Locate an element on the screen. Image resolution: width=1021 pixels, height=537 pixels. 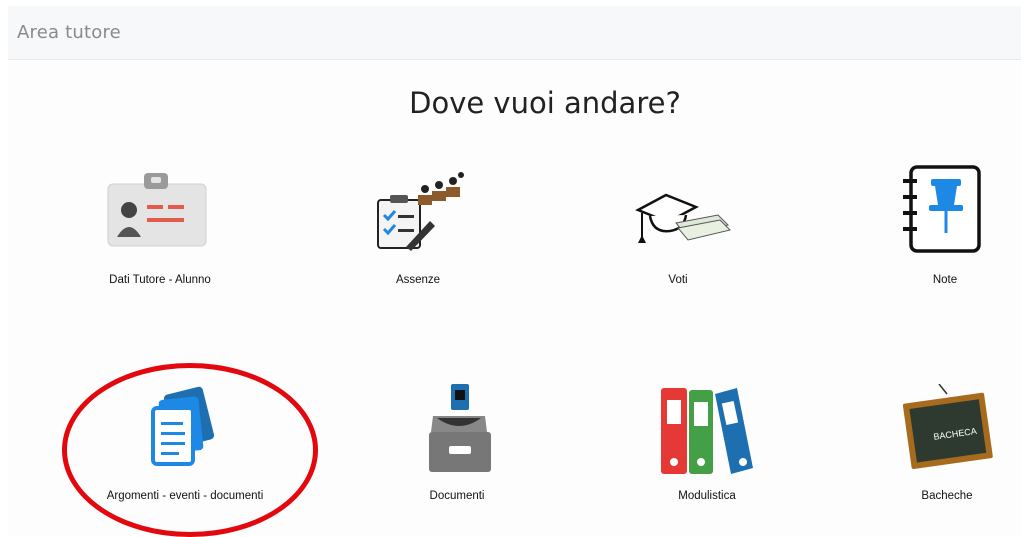
tile-dati-tutore-alunno: Dati Tutore - Alunno is located at coordinates (160, 230).